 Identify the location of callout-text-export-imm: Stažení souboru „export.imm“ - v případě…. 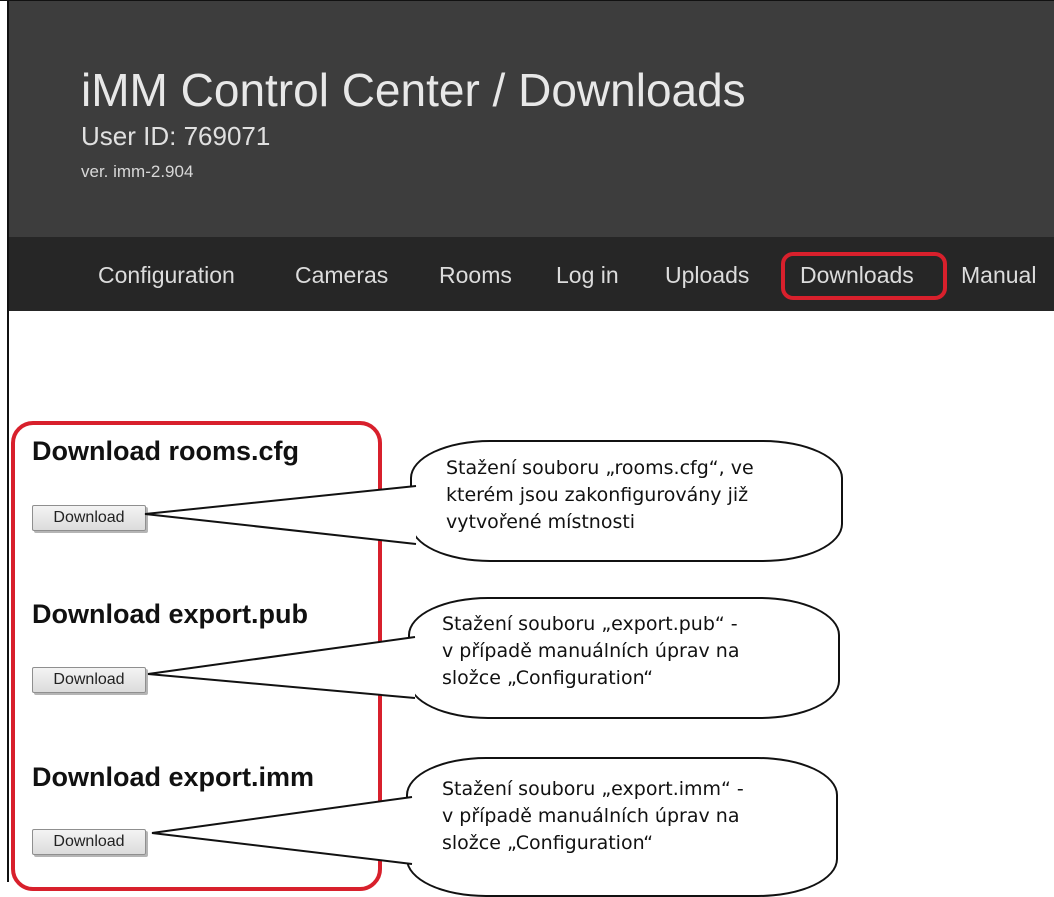
(593, 816).